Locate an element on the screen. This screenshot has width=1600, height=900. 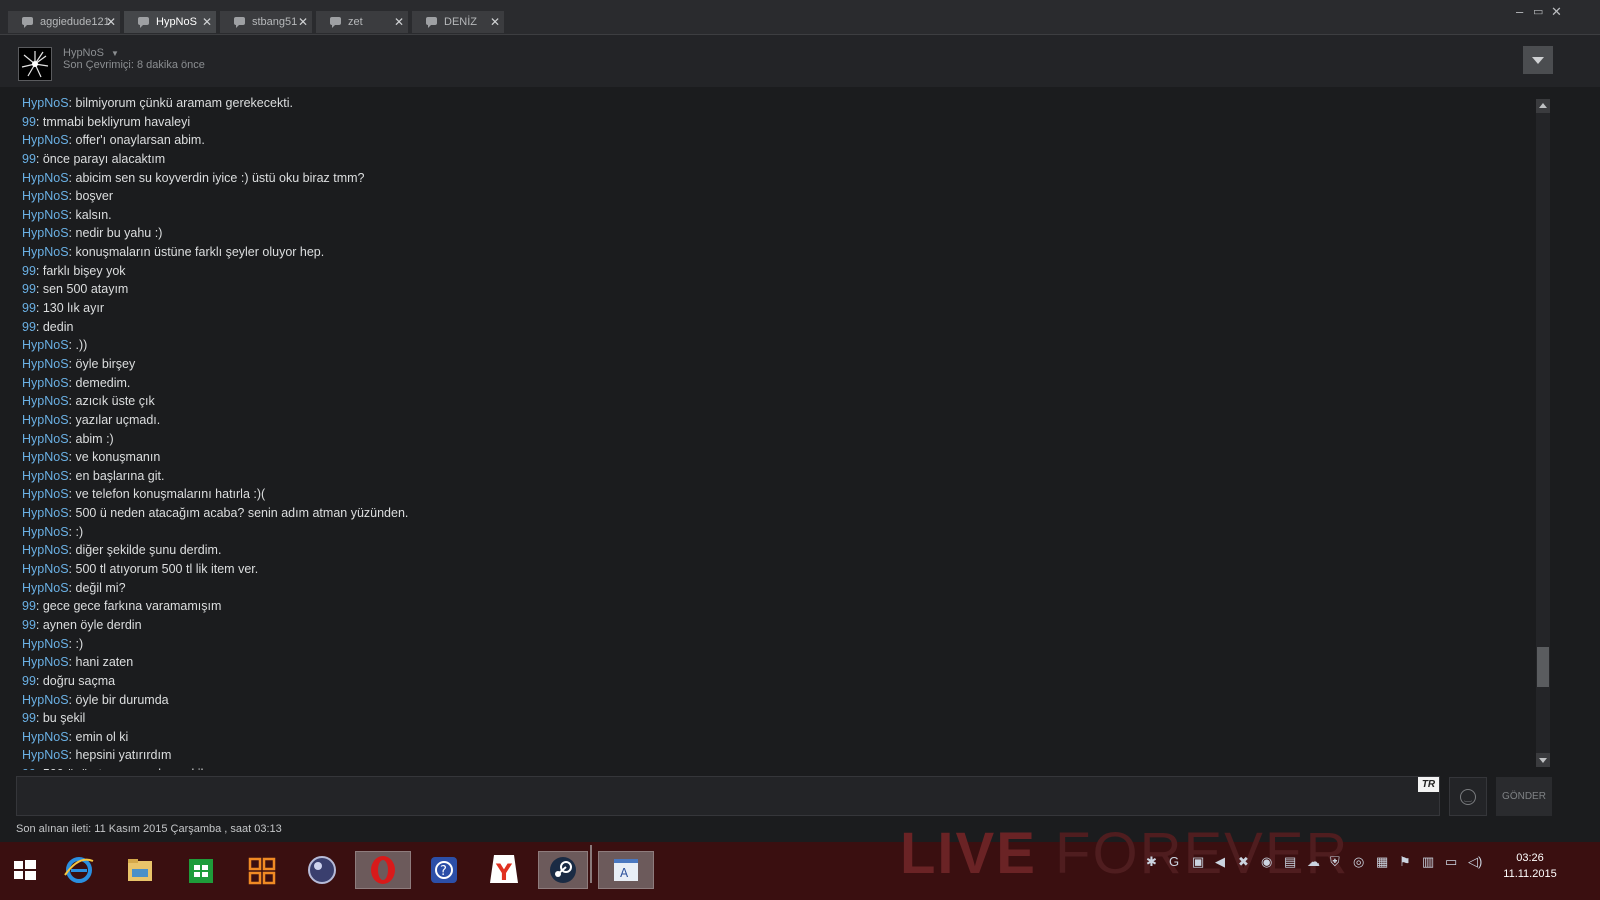
store-icon is located at coordinates (201, 870).